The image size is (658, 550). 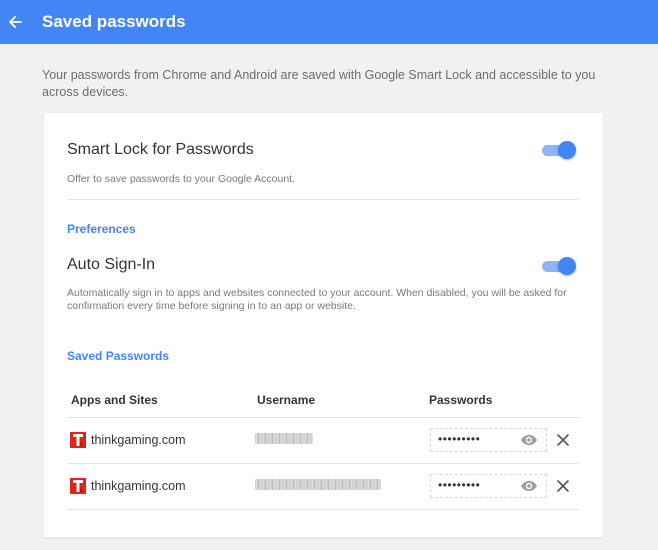 I want to click on smart-lock-toggle, so click(x=559, y=150).